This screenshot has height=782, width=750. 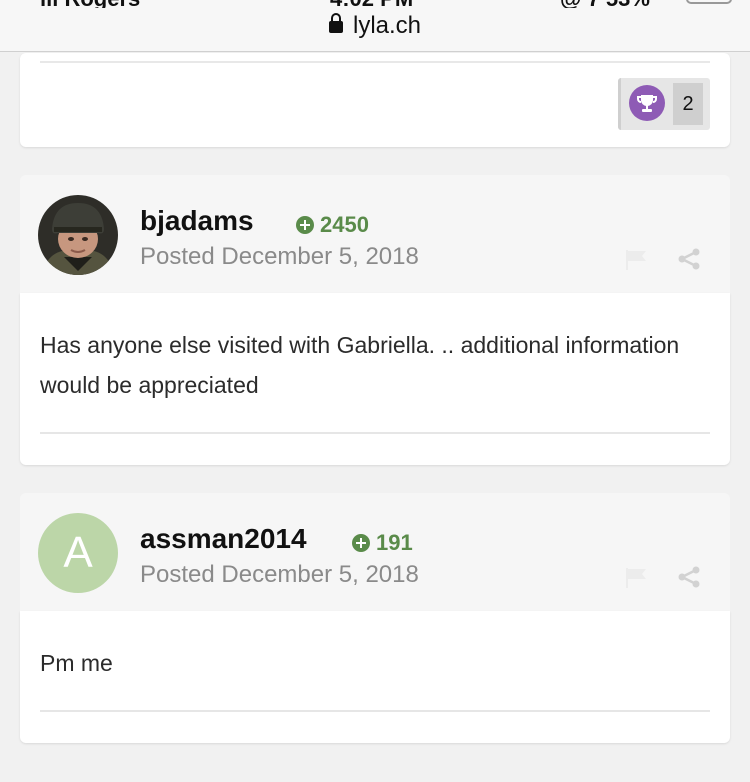 I want to click on reputation-count: 2450, so click(x=344, y=224).